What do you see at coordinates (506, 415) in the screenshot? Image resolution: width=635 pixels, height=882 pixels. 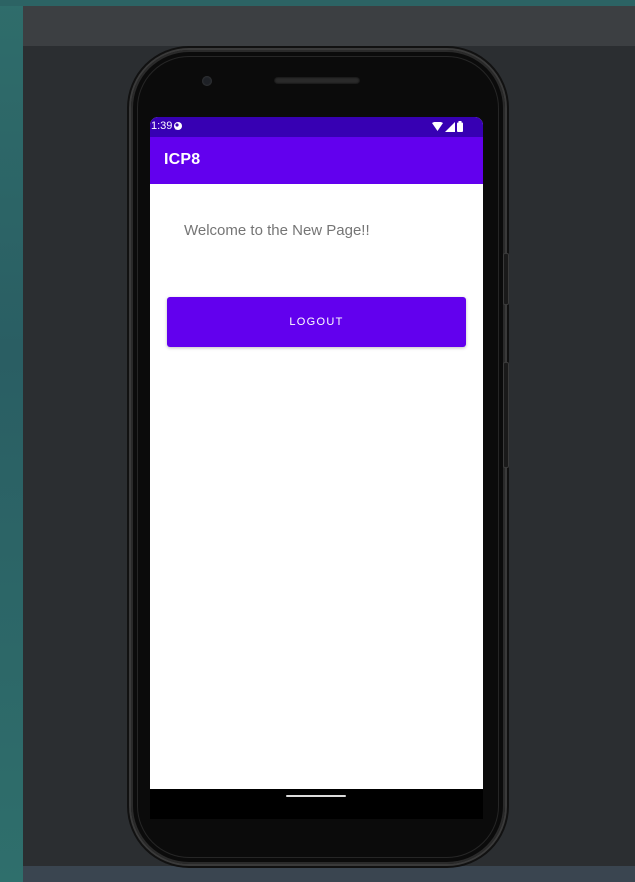 I see `volume-button` at bounding box center [506, 415].